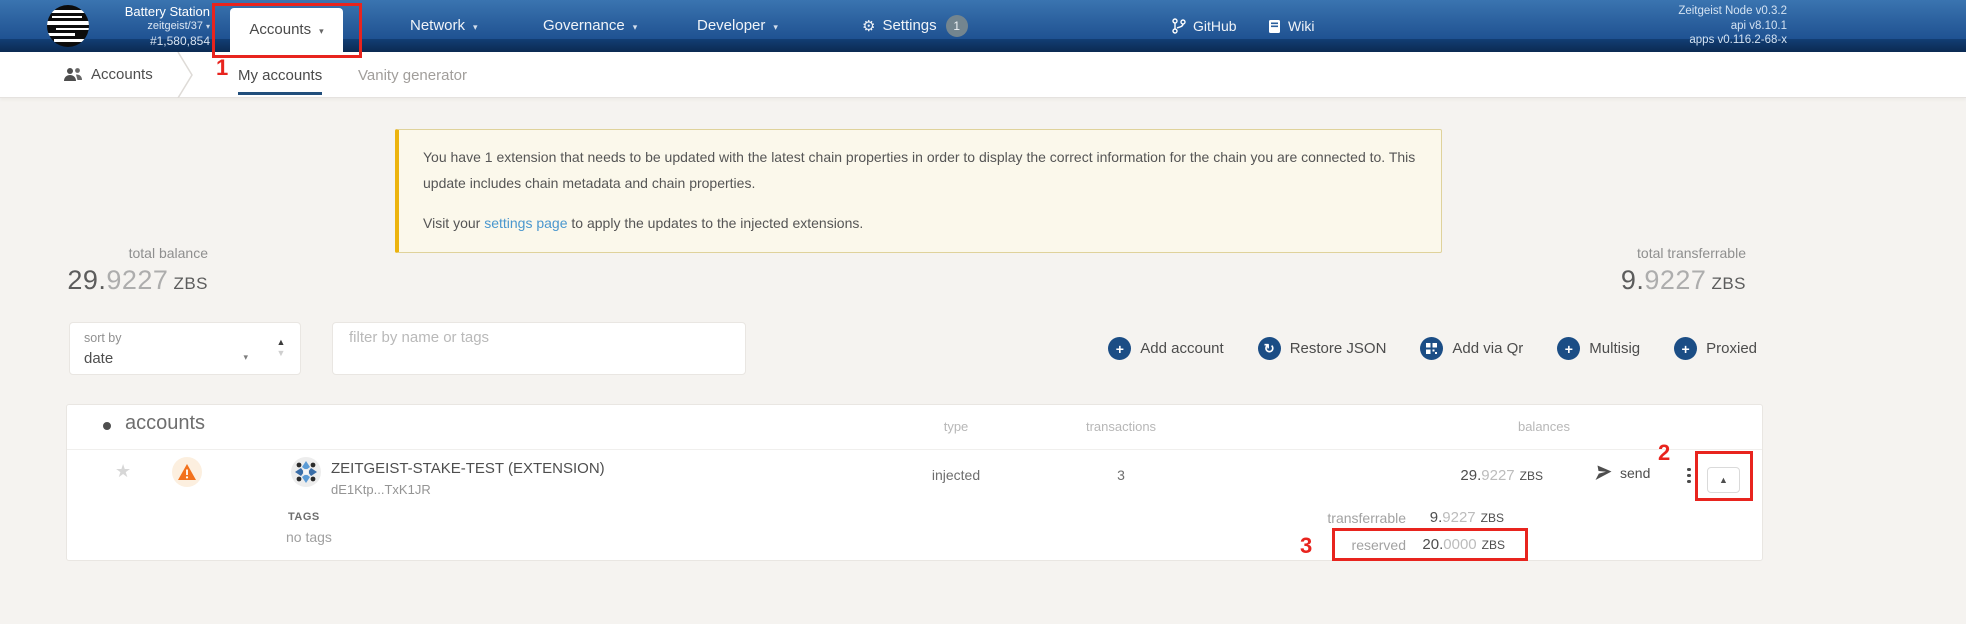  I want to click on warning-triangle-icon, so click(187, 472).